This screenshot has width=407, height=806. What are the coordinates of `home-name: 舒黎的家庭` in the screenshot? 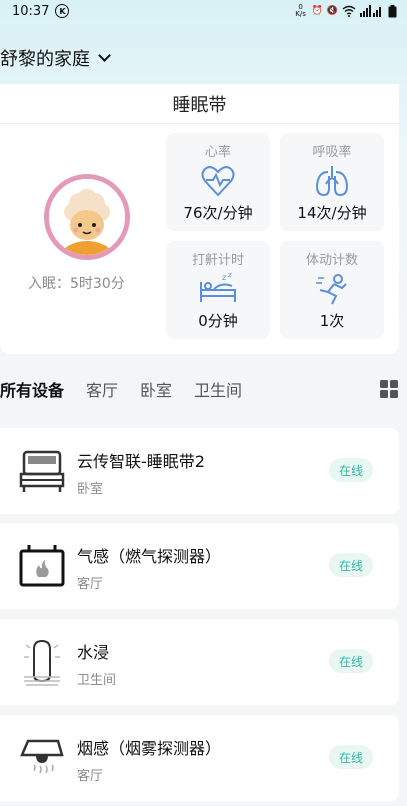 It's located at (45, 59).